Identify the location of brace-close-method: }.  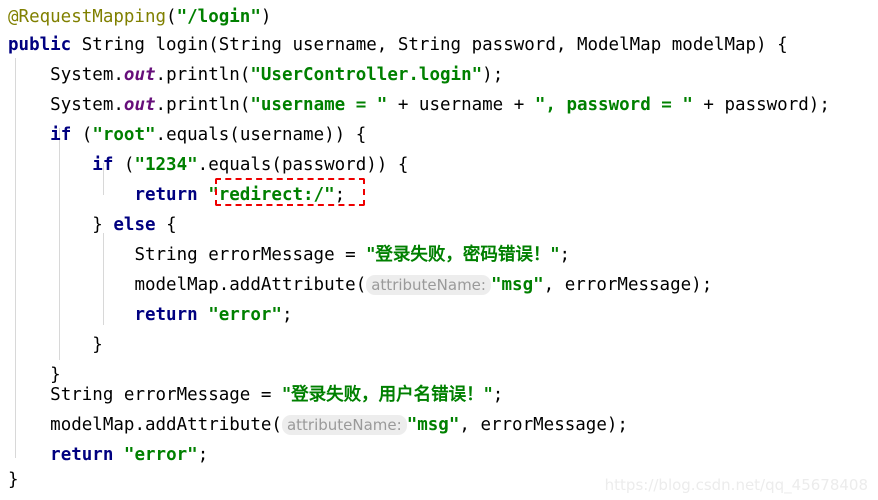
(13, 480).